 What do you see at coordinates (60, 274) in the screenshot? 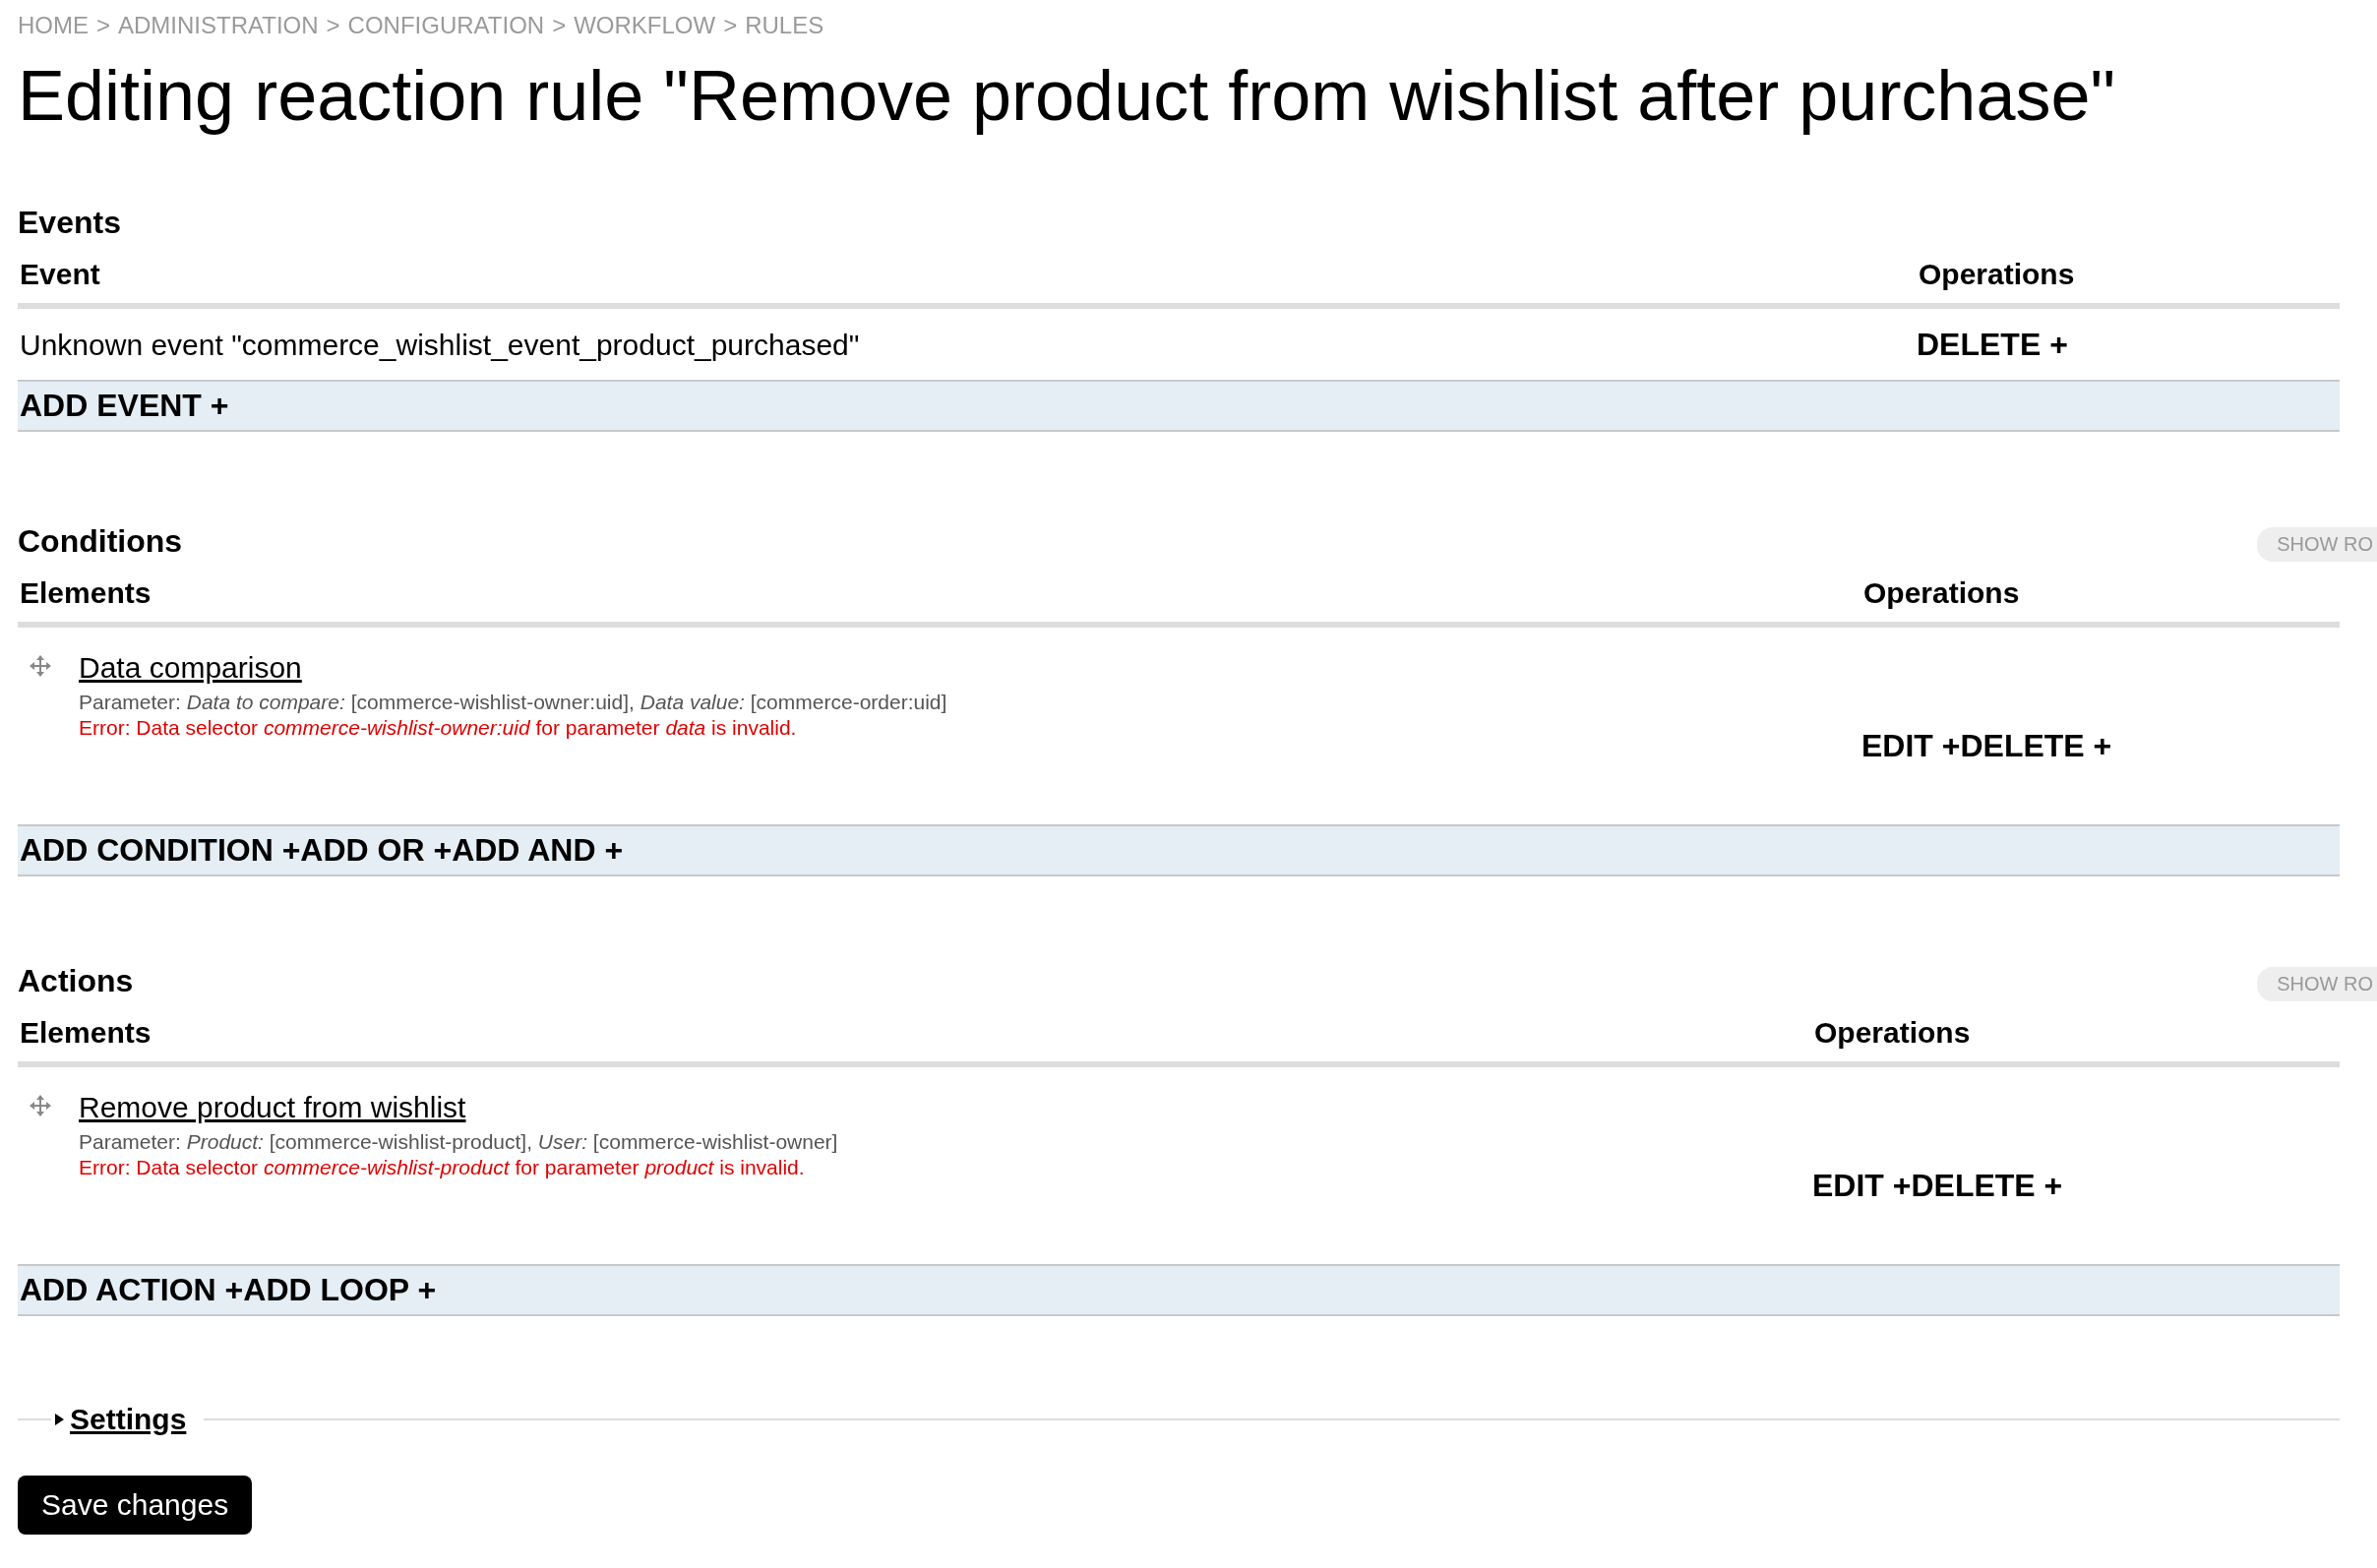
I see `column-header: Event` at bounding box center [60, 274].